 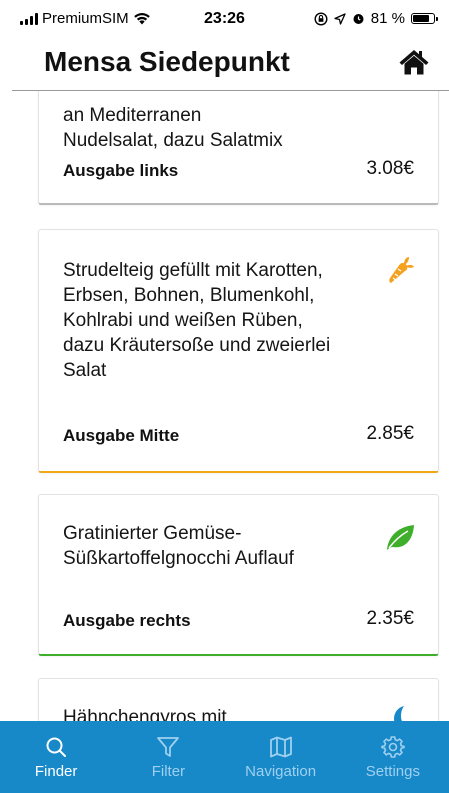 What do you see at coordinates (281, 747) in the screenshot?
I see `map-icon` at bounding box center [281, 747].